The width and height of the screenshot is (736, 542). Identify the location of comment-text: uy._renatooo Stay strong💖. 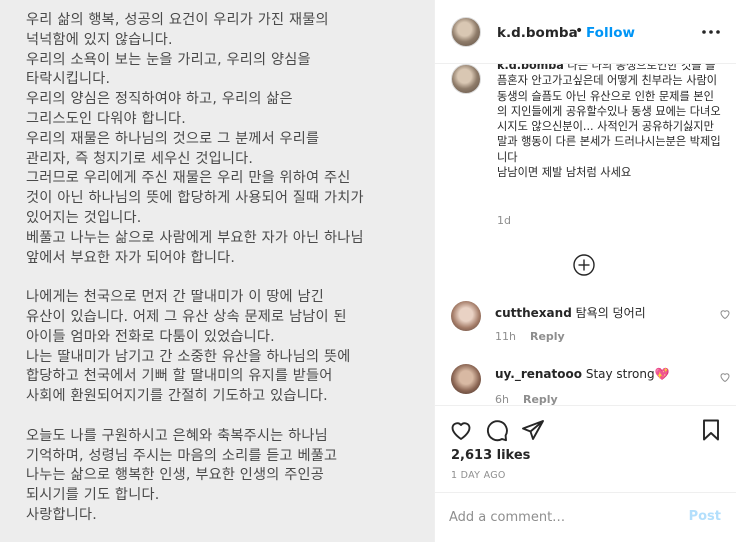
(582, 374).